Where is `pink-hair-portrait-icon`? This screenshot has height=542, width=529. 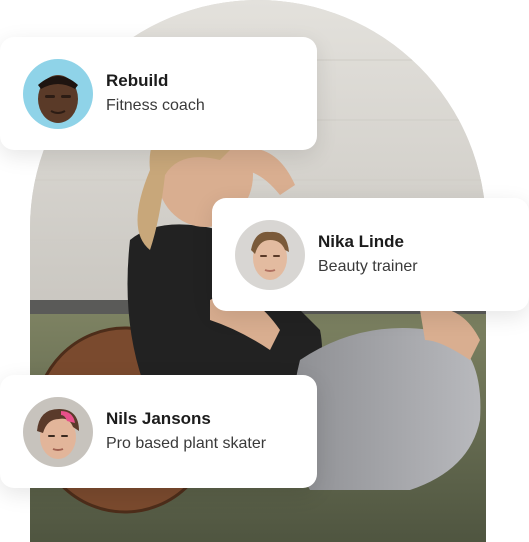 pink-hair-portrait-icon is located at coordinates (58, 431).